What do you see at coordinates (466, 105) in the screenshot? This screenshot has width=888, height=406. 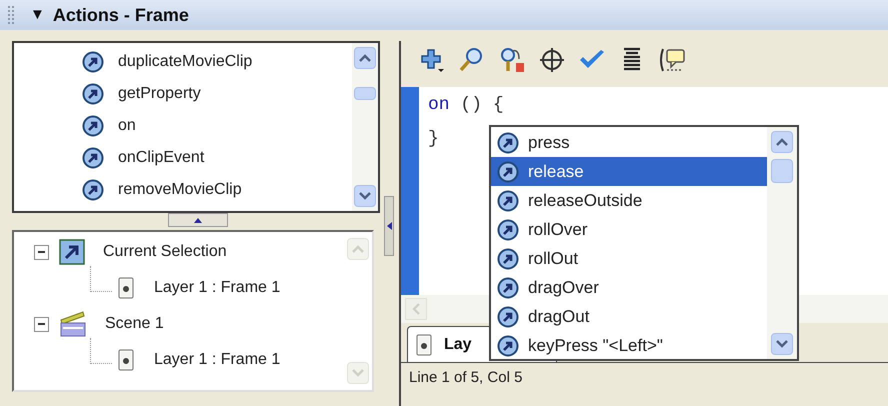 I see `code-line: on () {` at bounding box center [466, 105].